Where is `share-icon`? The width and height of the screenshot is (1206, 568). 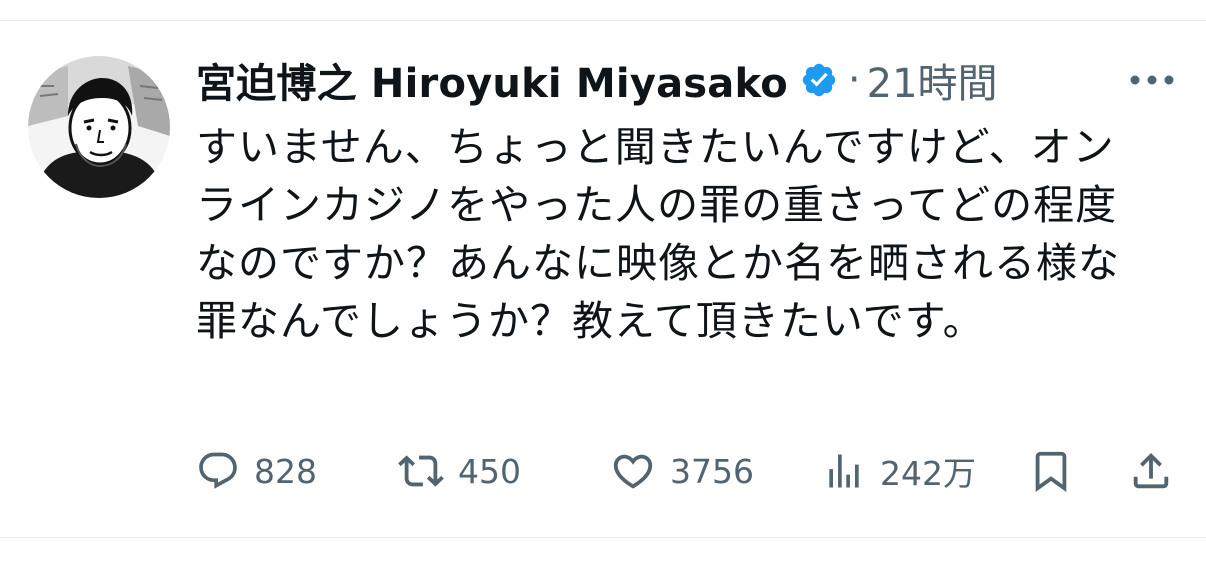 share-icon is located at coordinates (1151, 471).